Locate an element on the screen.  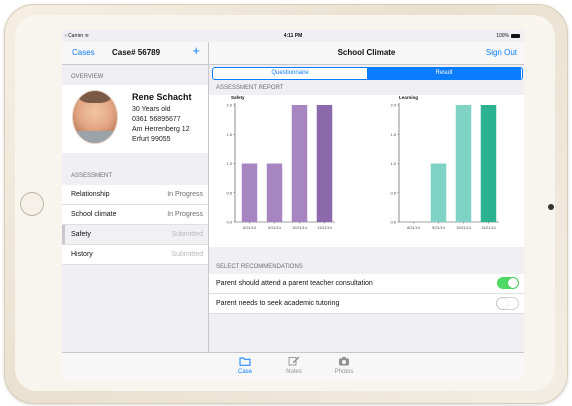
tab-bar: Case Notes Photos is located at coordinates (293, 366).